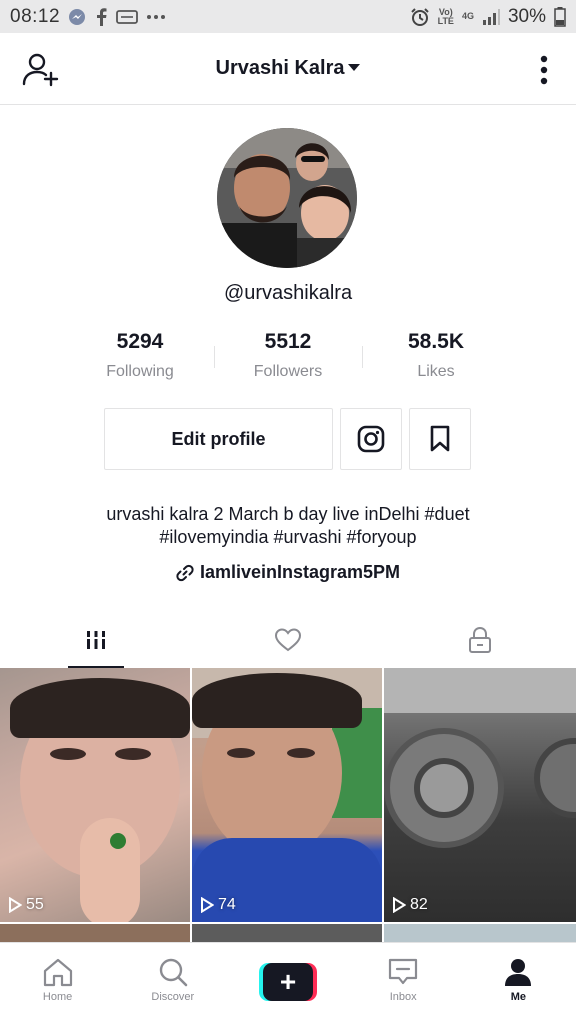 The image size is (576, 1024). I want to click on favorites-button, so click(440, 439).